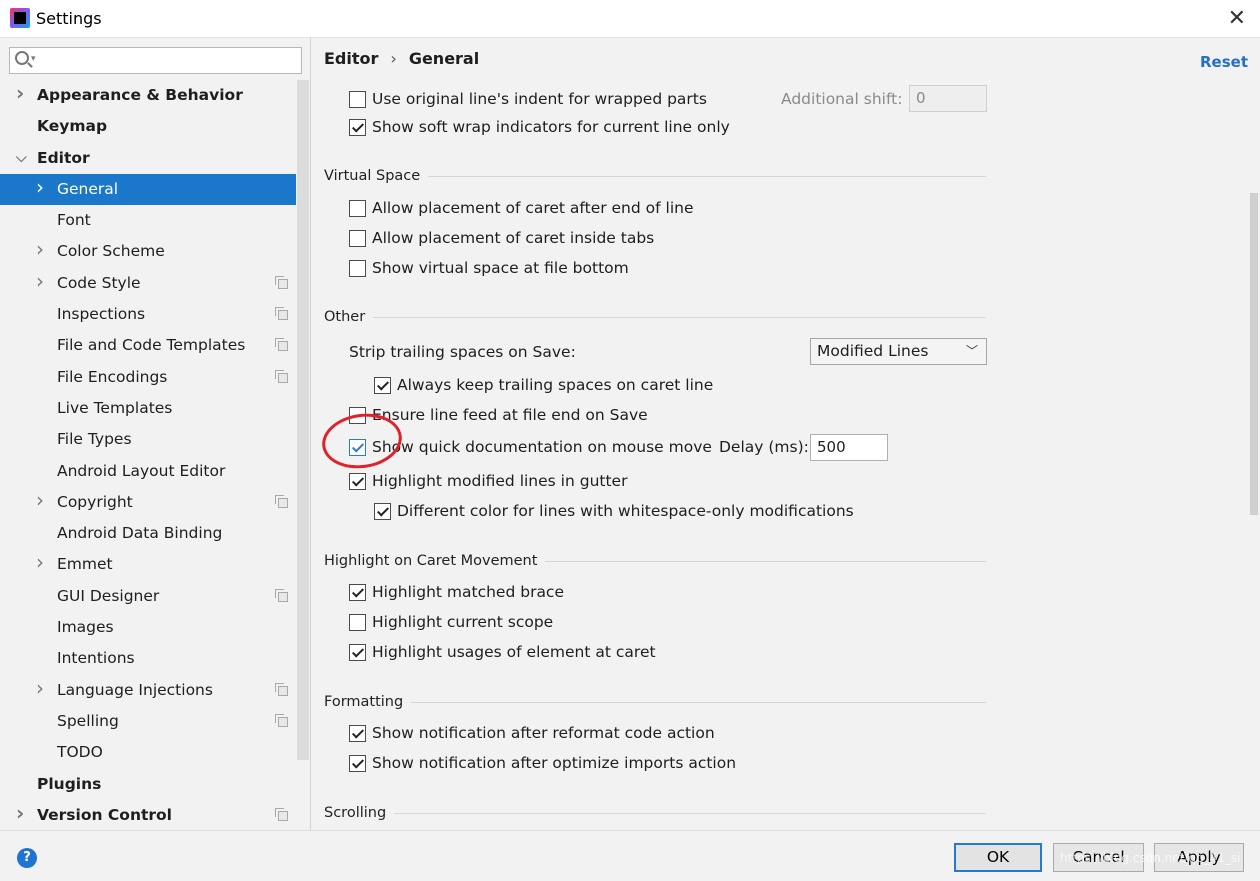 The height and width of the screenshot is (881, 1260). Describe the element at coordinates (148, 784) in the screenshot. I see `sidebar-item-plugins: Plugins` at that location.